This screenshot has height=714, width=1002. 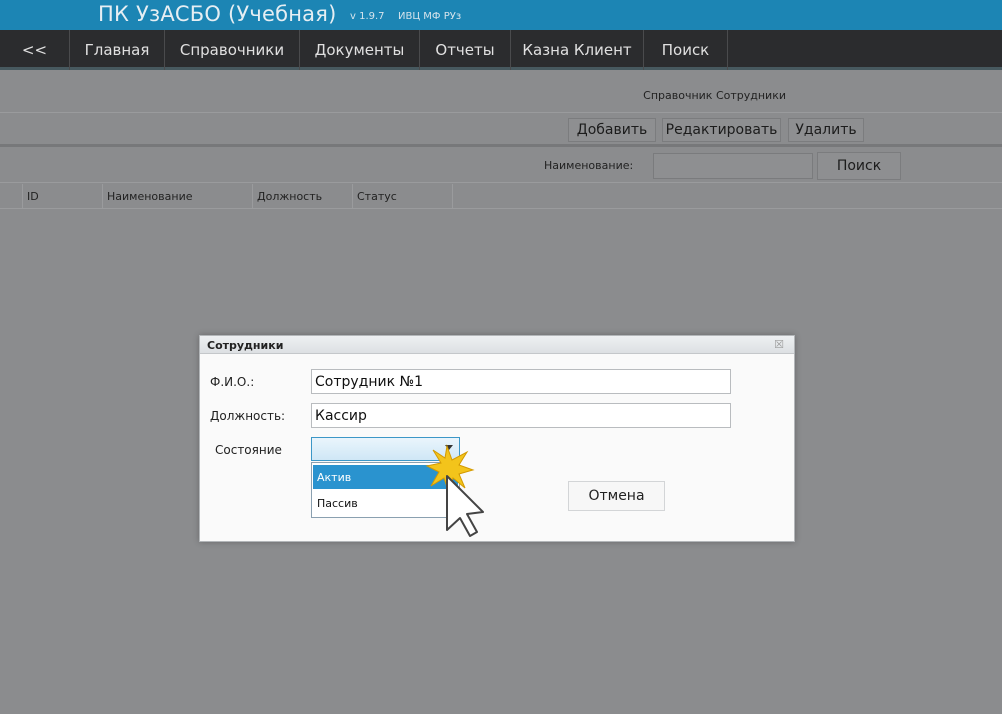 What do you see at coordinates (497, 345) in the screenshot?
I see `dialog-titlebar: Сотрудники ☒` at bounding box center [497, 345].